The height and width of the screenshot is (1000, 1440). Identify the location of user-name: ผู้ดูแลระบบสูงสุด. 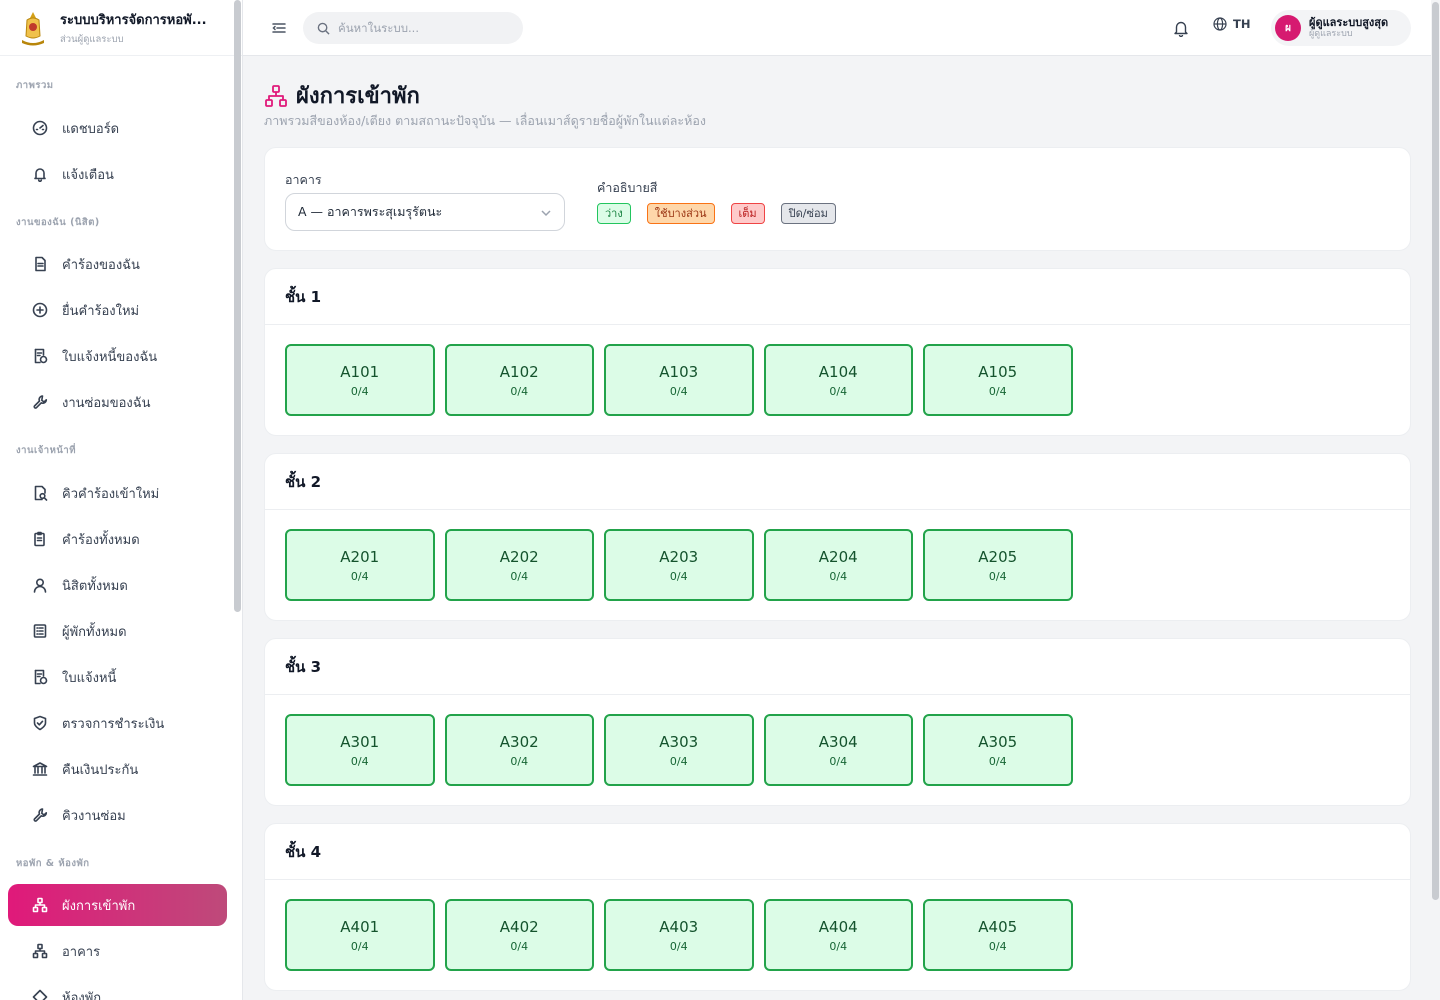
(1349, 23).